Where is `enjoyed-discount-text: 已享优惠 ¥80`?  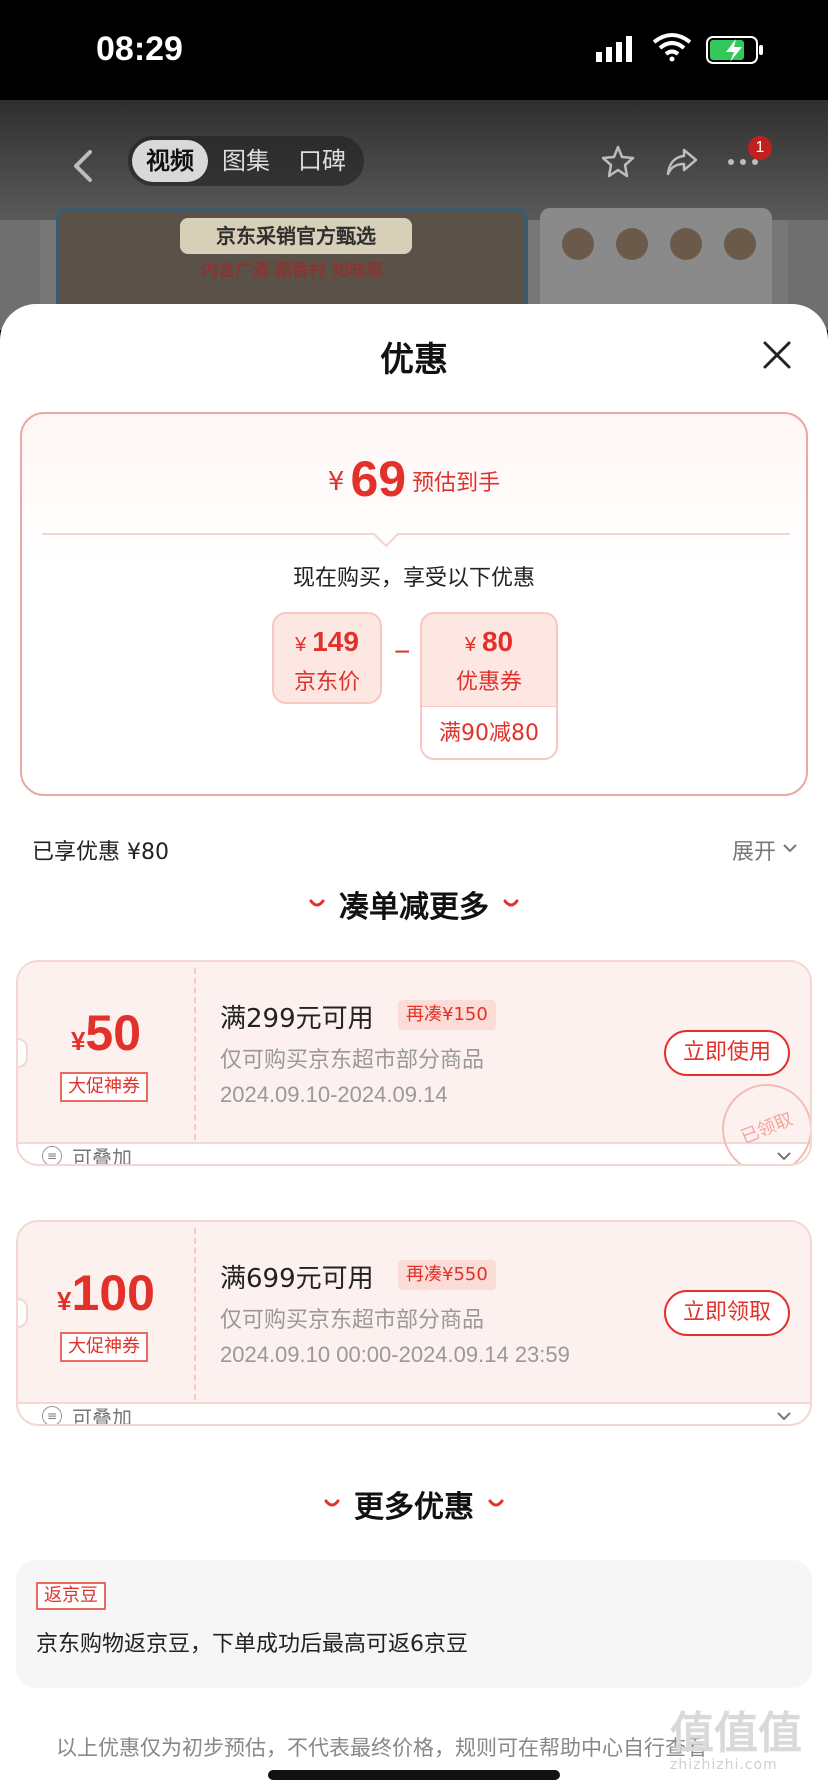 enjoyed-discount-text: 已享优惠 ¥80 is located at coordinates (100, 852).